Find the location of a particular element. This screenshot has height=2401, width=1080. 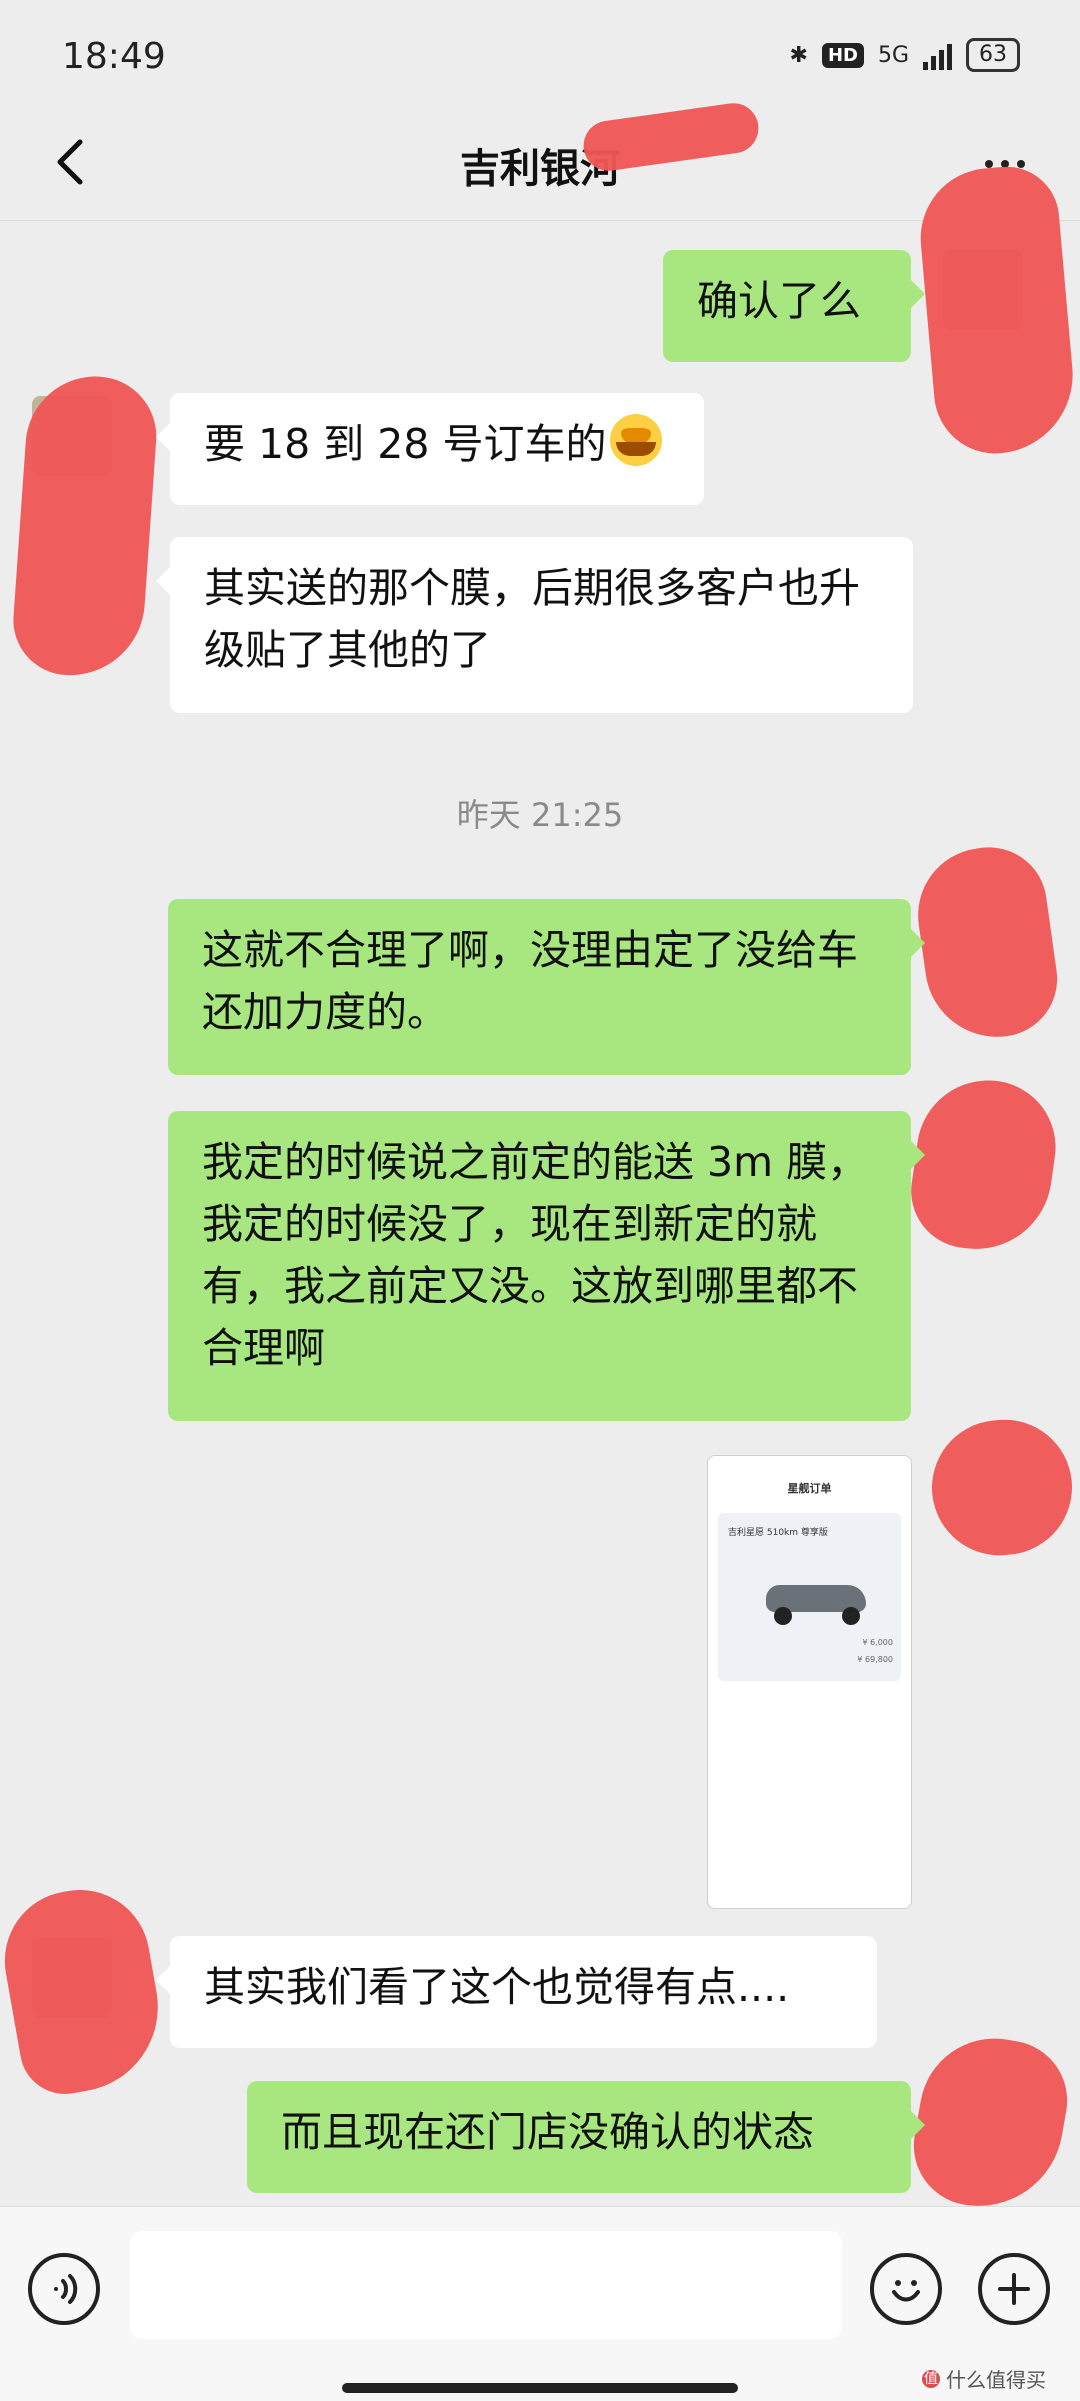

plus-icon is located at coordinates (1014, 2289).